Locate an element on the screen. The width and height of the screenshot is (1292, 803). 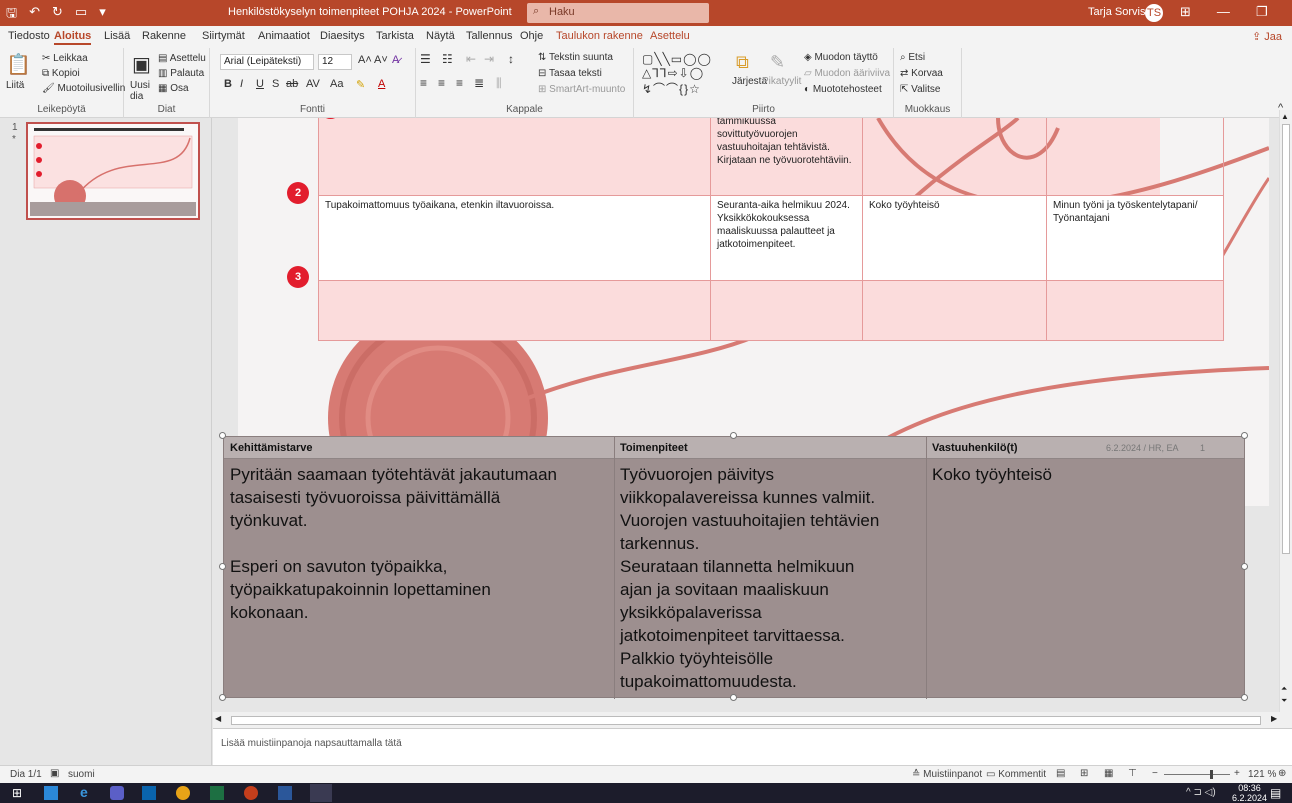
tab-slideshow: Diaesitys is located at coordinates (342, 36).